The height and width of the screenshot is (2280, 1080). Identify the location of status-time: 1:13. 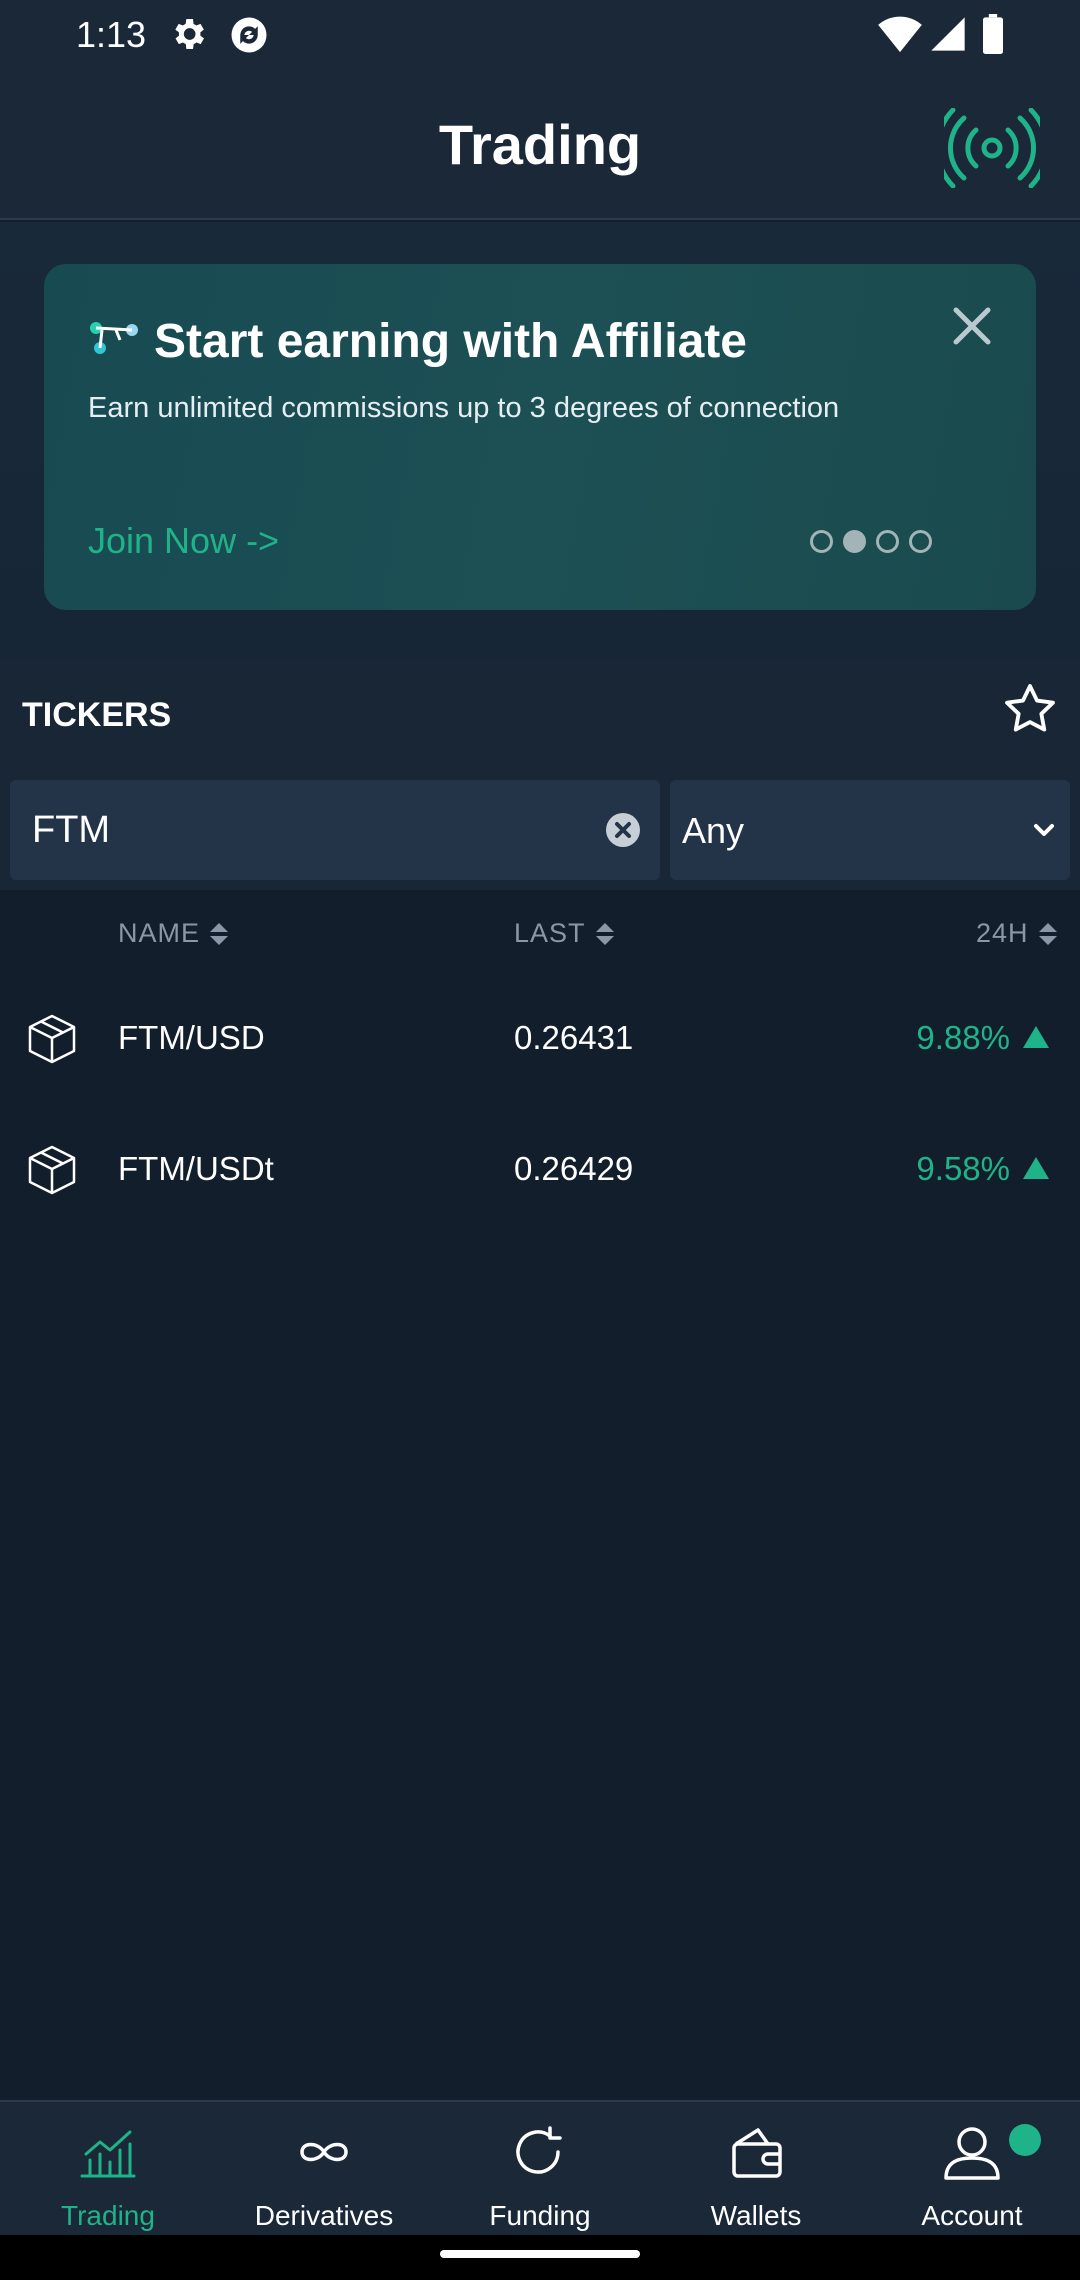
(111, 34).